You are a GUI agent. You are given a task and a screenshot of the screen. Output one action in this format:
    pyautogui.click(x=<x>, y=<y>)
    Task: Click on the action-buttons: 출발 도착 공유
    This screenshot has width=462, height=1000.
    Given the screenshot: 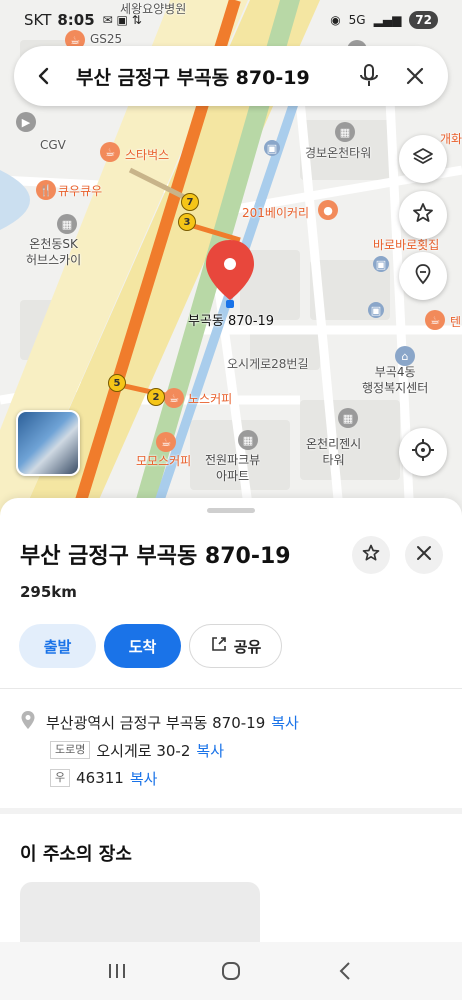 What is the action you would take?
    pyautogui.click(x=150, y=646)
    